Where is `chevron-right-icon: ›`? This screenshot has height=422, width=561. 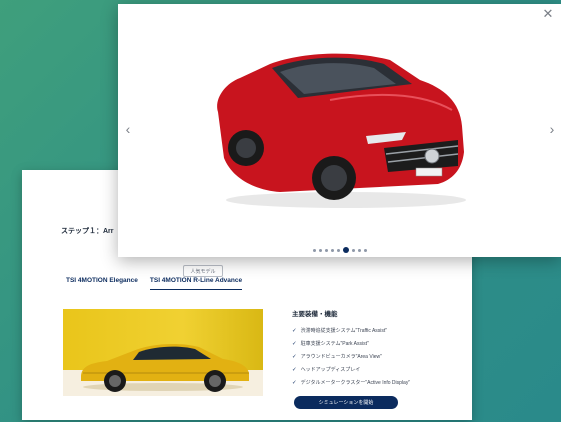 chevron-right-icon: › is located at coordinates (552, 129).